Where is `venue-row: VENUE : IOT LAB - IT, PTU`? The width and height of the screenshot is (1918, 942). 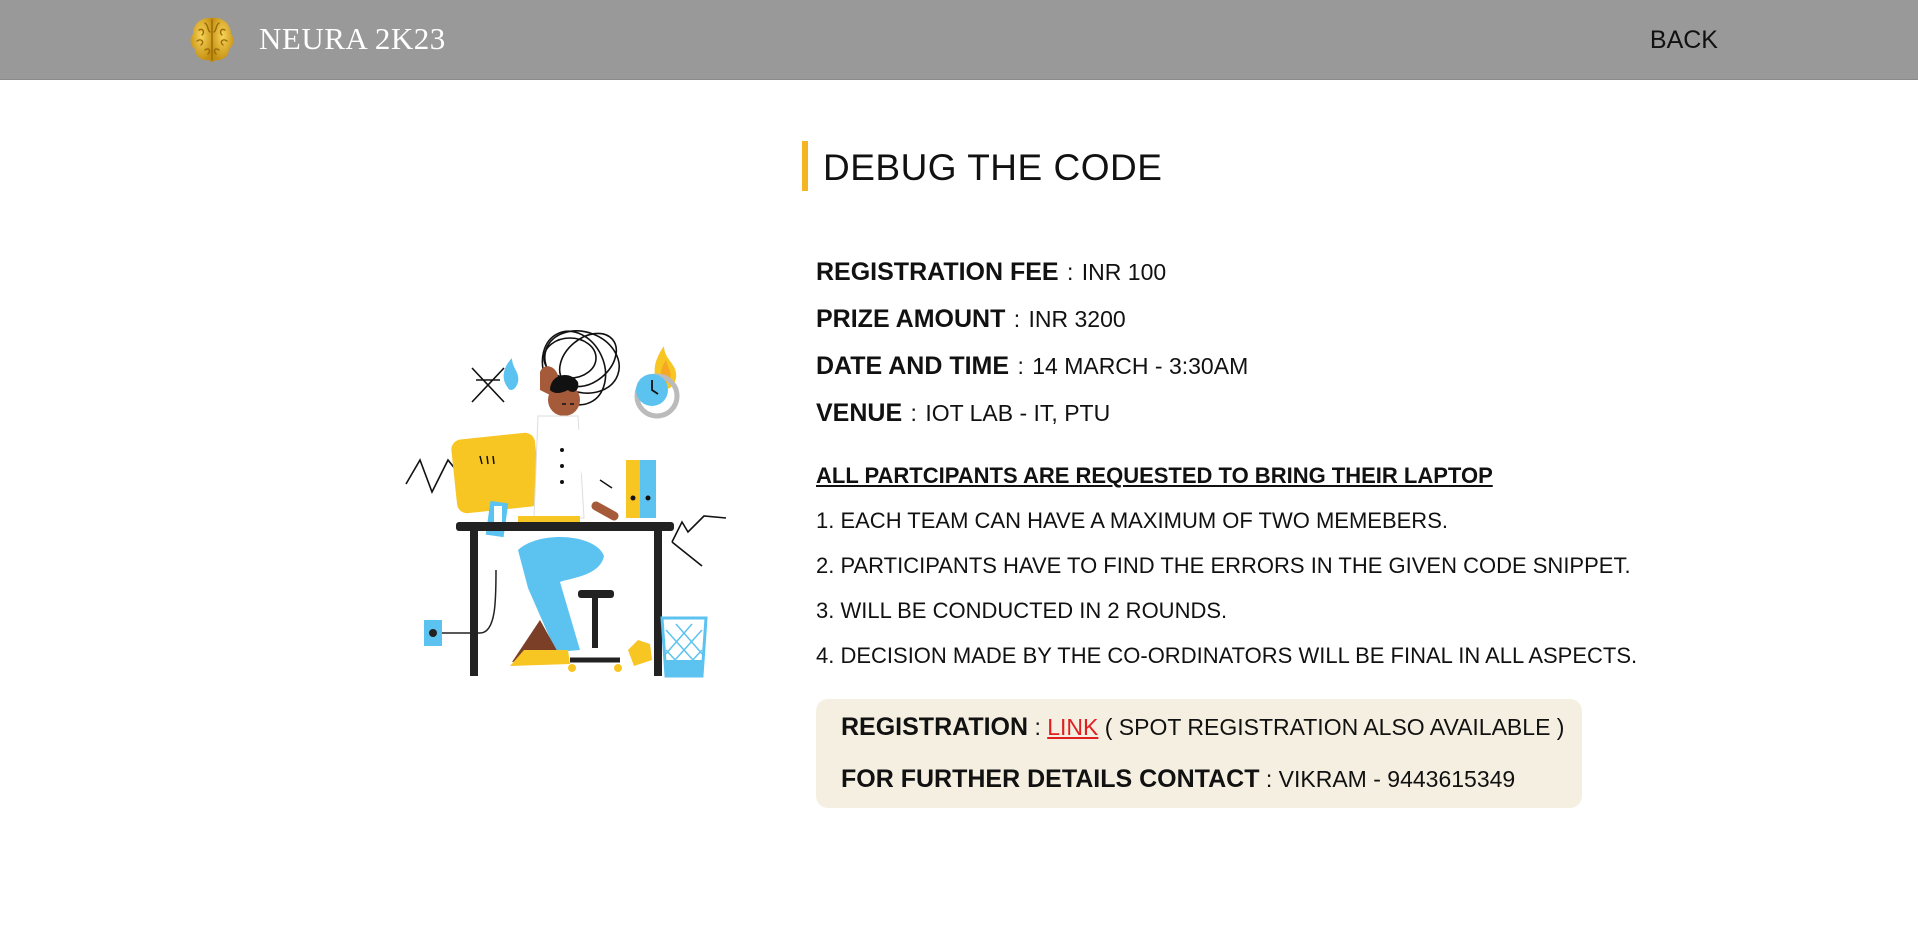 venue-row: VENUE : IOT LAB - IT, PTU is located at coordinates (1206, 413).